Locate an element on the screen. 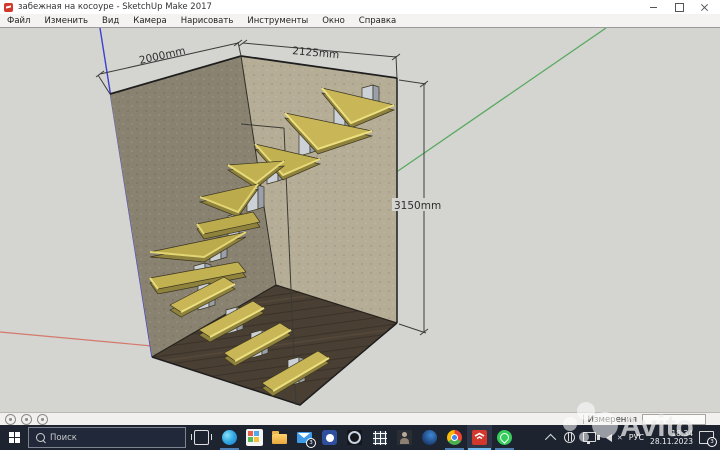 The height and width of the screenshot is (450, 720). volume-muted-x: ✕ is located at coordinates (619, 437).